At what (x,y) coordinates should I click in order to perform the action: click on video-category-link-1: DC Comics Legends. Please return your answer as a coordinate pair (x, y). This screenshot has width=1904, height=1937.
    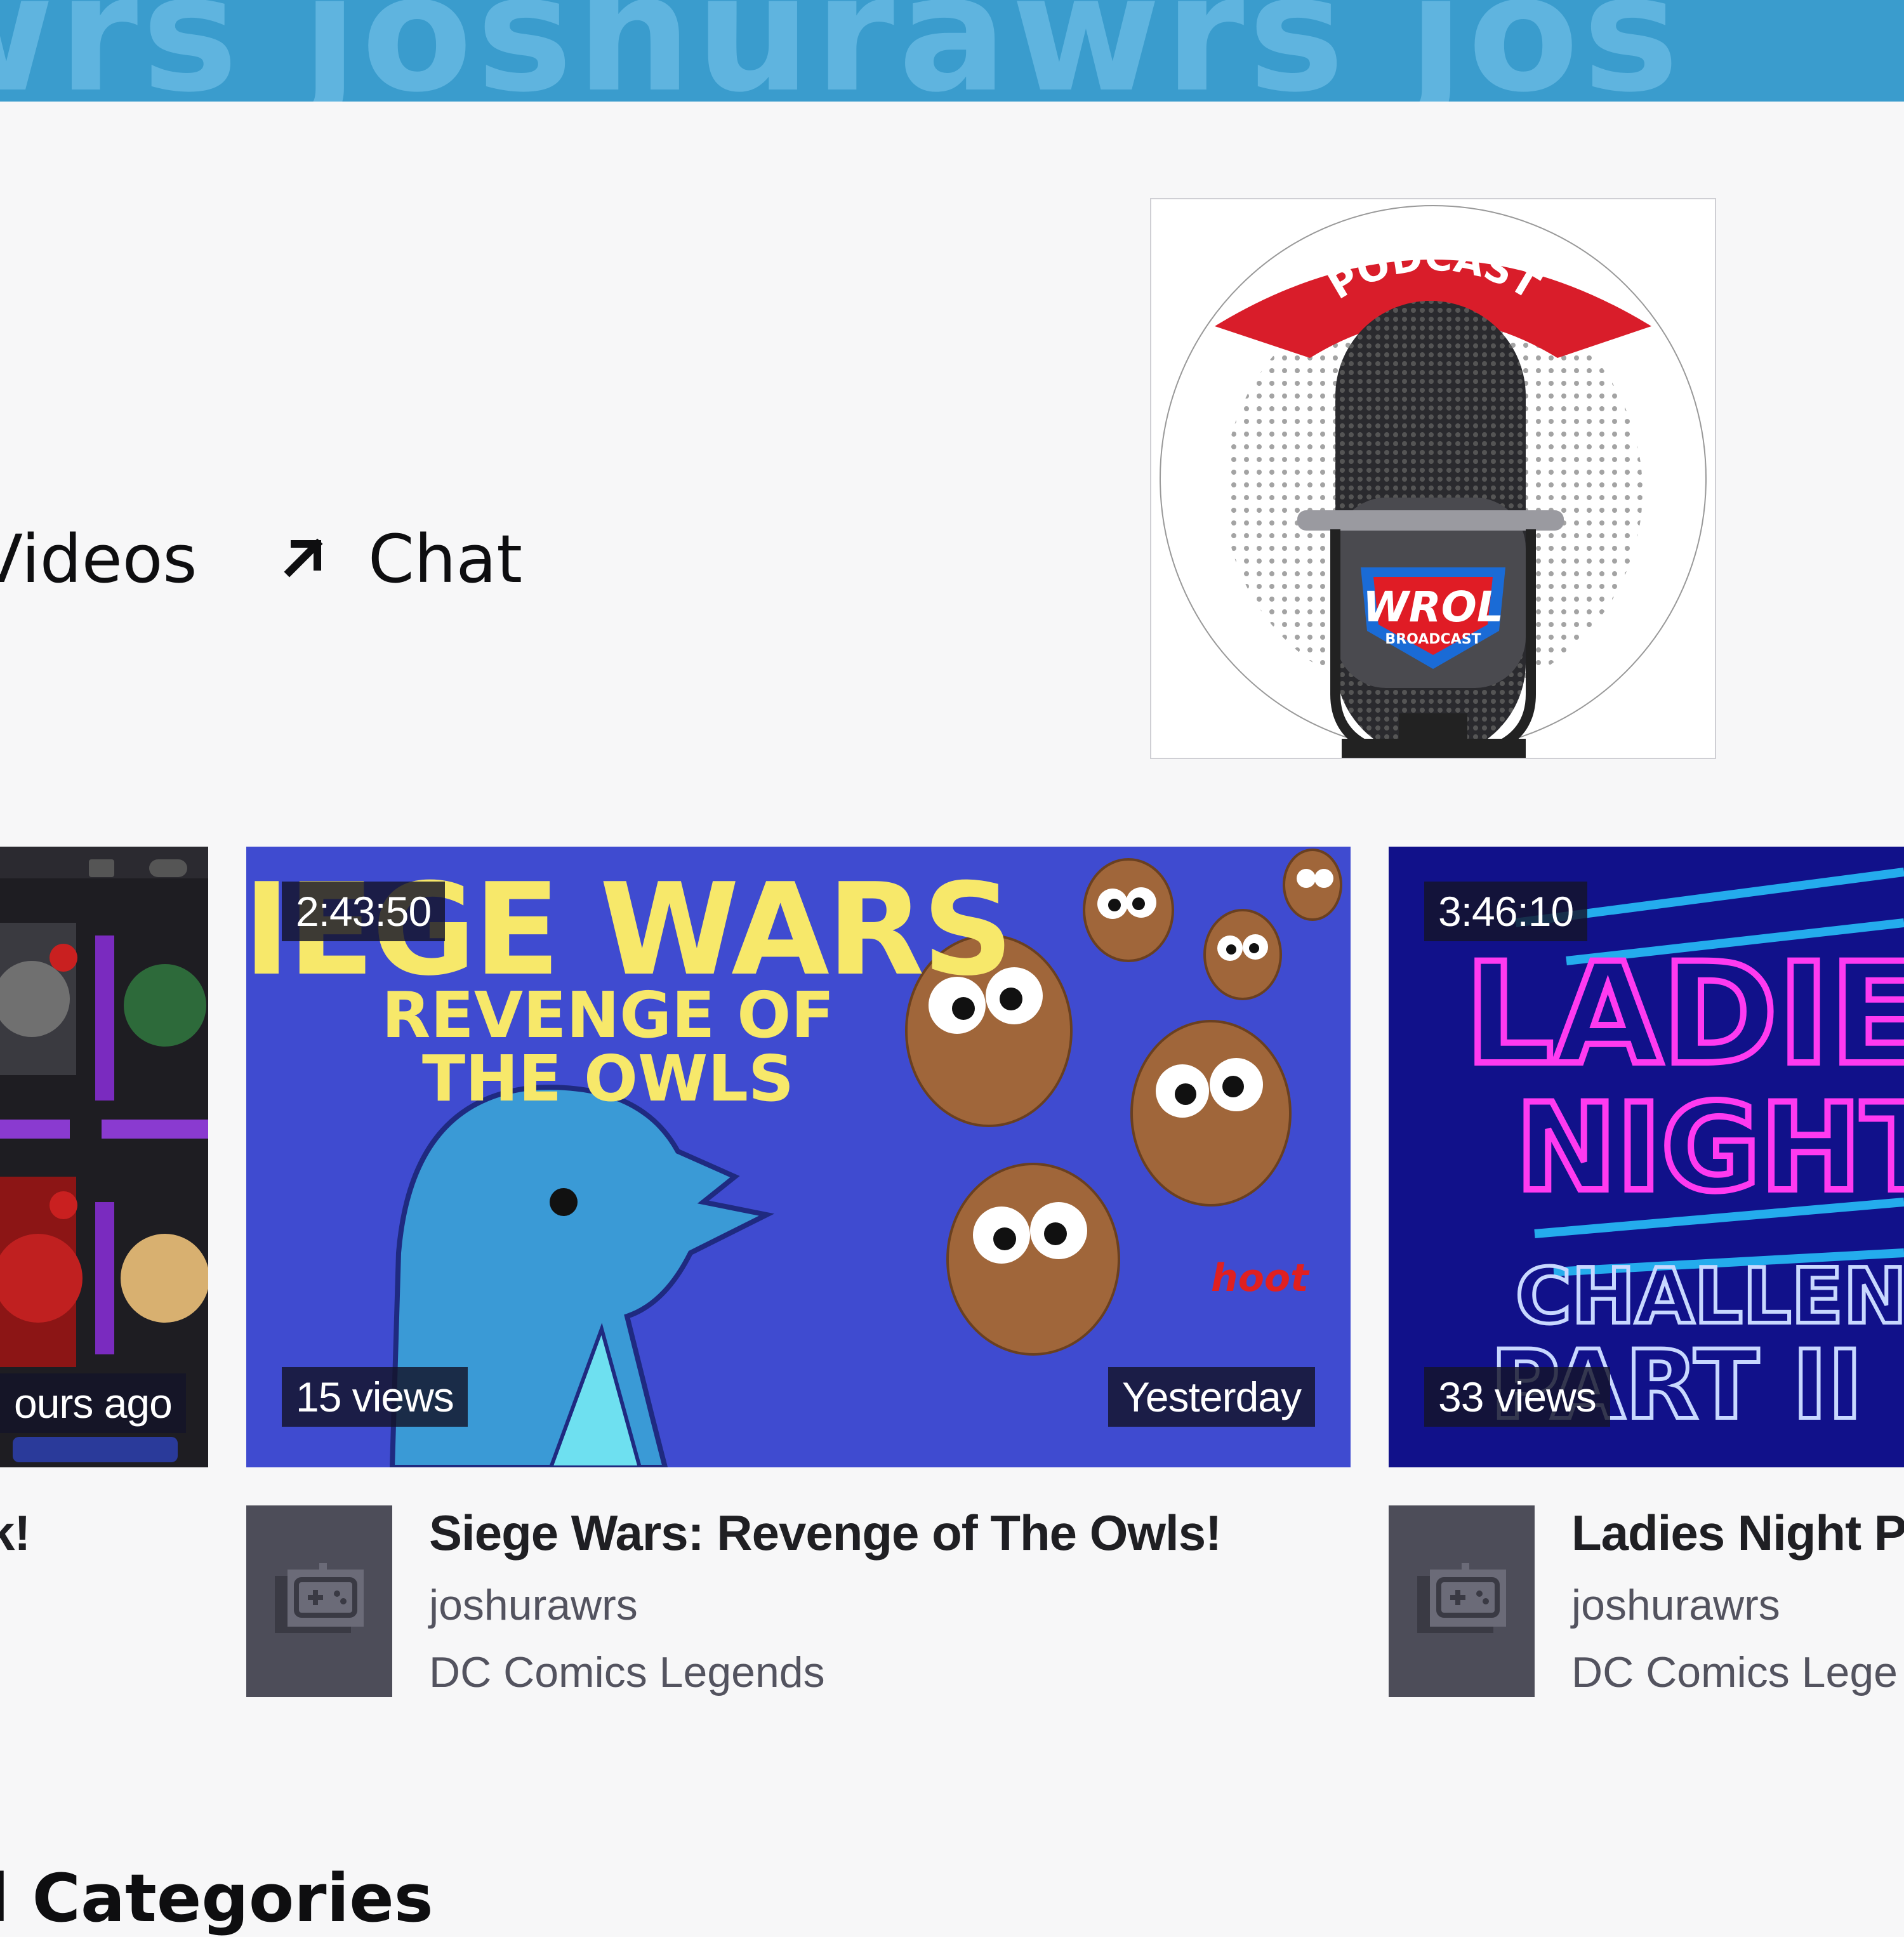
    Looking at the image, I should click on (627, 1672).